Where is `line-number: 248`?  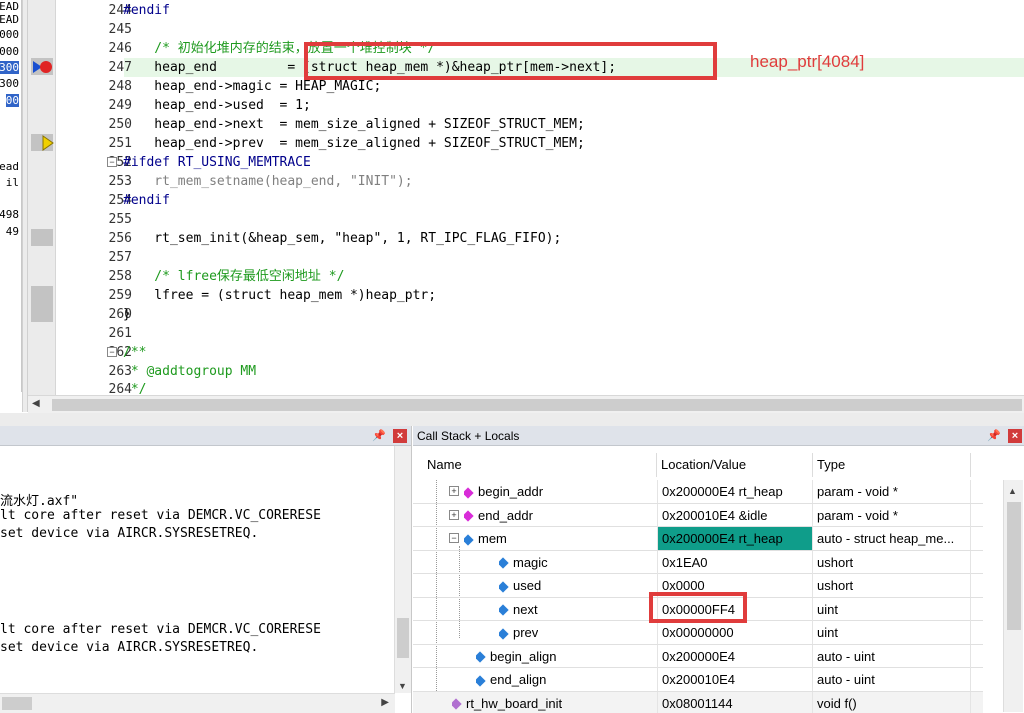 line-number: 248 is located at coordinates (120, 86).